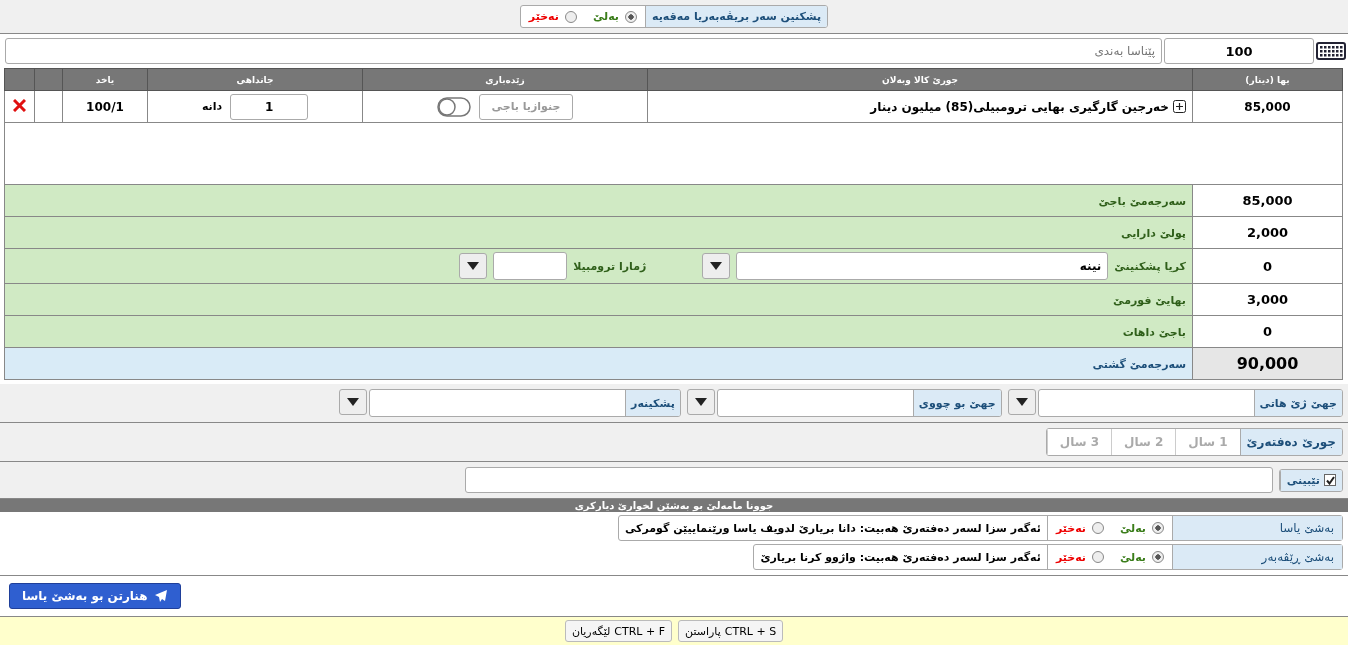 The image size is (1348, 645). What do you see at coordinates (212, 106) in the screenshot?
I see `unit-label: دانە` at bounding box center [212, 106].